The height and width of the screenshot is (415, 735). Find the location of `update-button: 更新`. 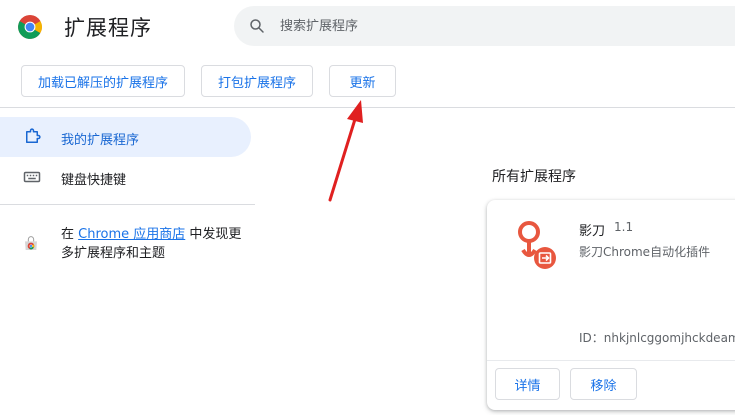

update-button: 更新 is located at coordinates (362, 81).